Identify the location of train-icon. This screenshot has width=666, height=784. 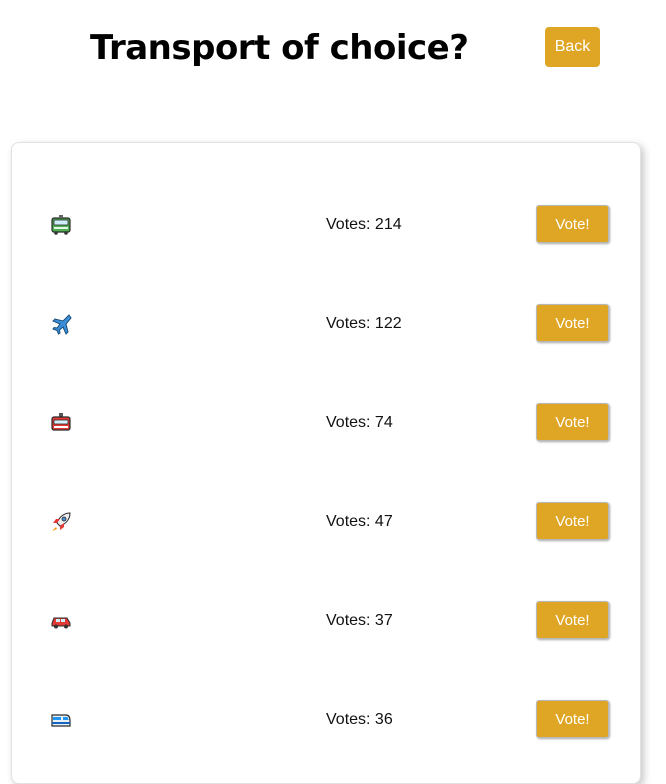
(61, 720).